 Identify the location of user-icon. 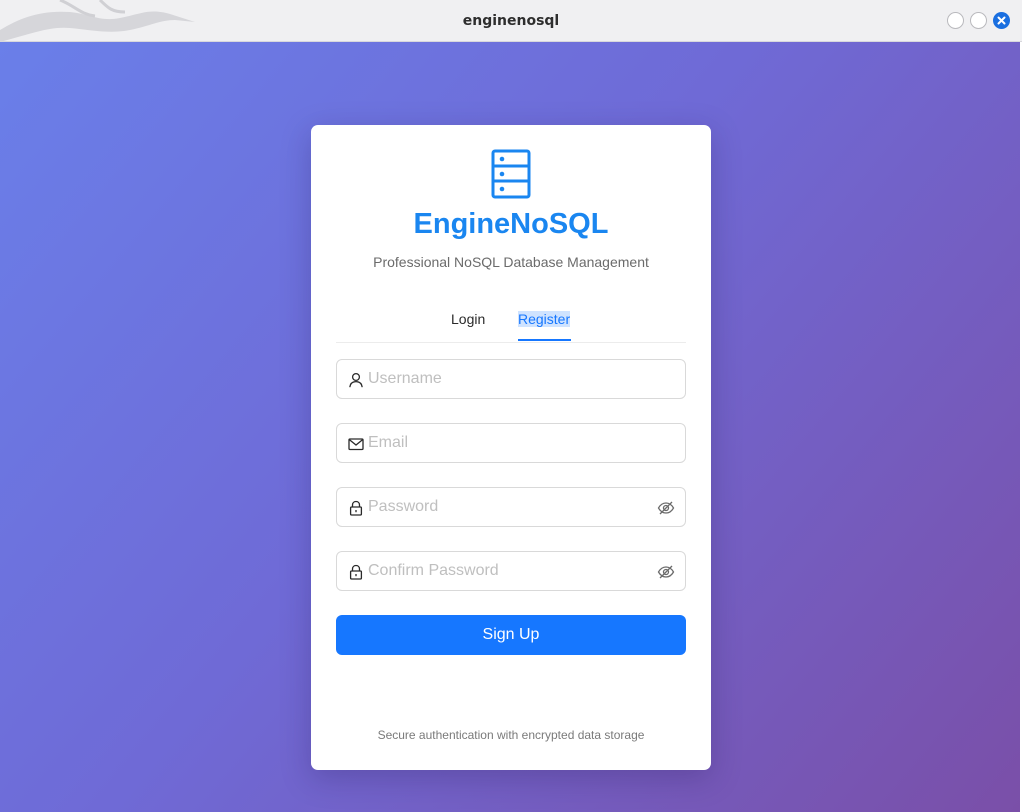
(356, 380).